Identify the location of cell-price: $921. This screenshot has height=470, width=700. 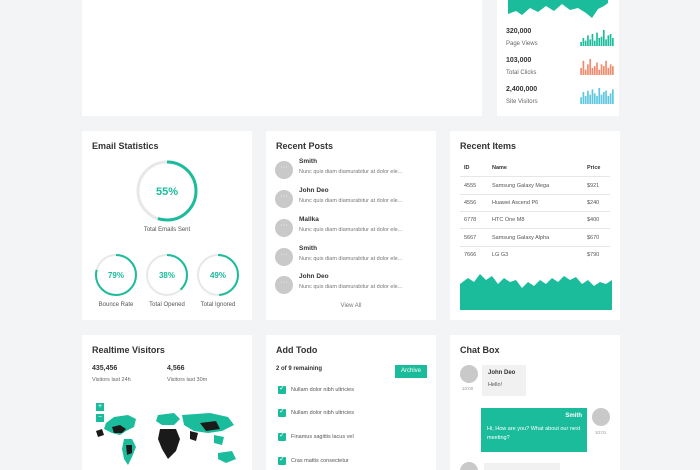
(593, 186).